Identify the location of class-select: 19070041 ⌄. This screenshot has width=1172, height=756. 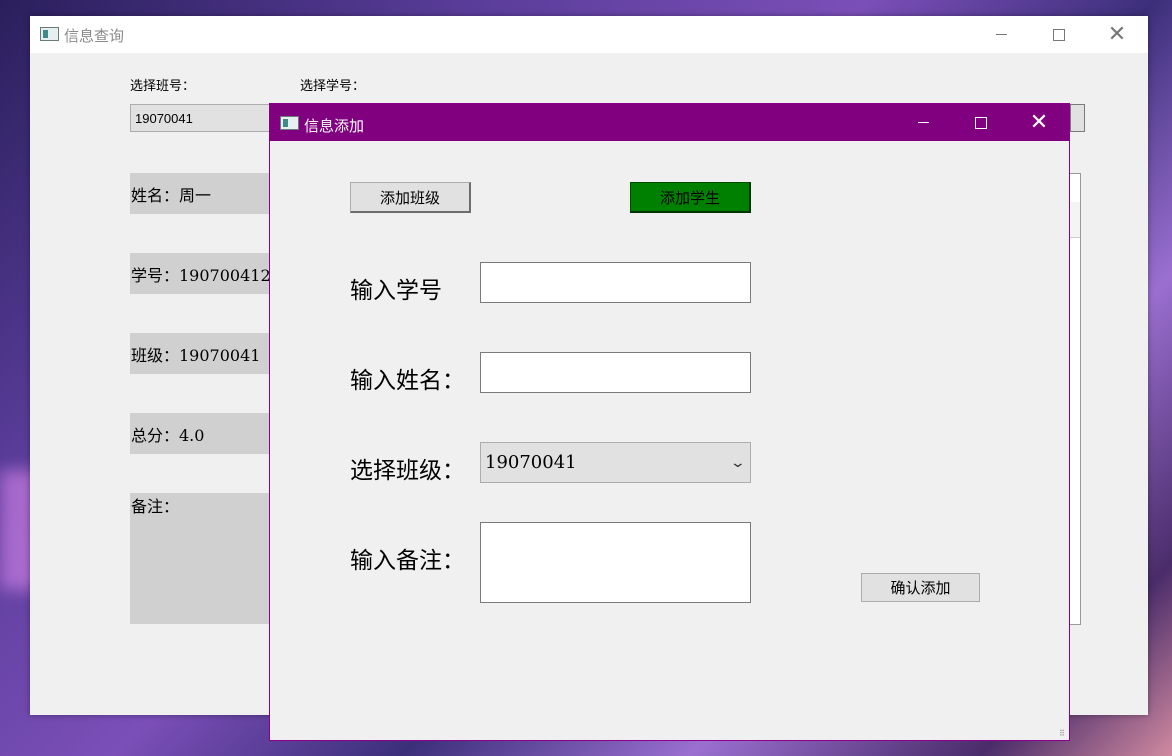
(615, 462).